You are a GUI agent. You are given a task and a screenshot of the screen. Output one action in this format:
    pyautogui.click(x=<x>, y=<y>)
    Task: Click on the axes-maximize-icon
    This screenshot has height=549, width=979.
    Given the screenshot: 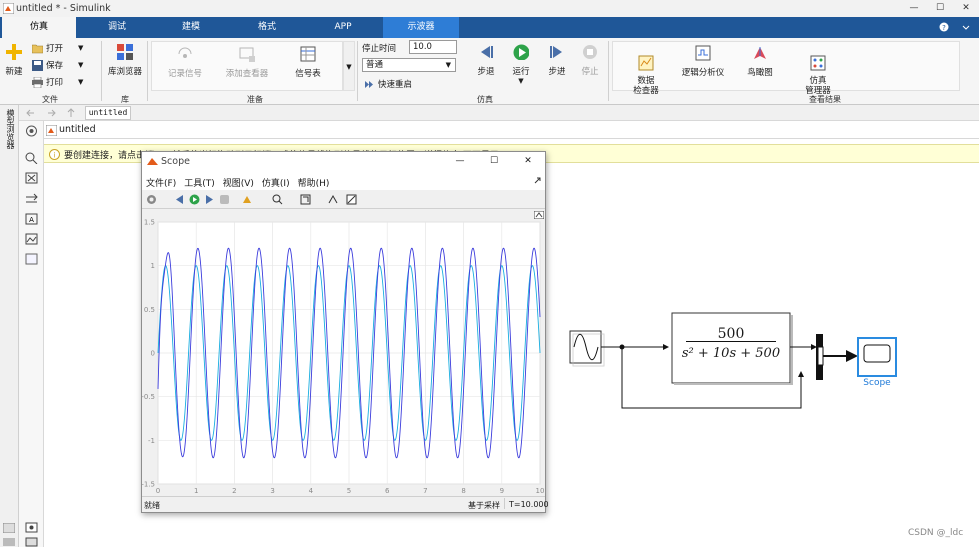 What is the action you would take?
    pyautogui.click(x=539, y=215)
    